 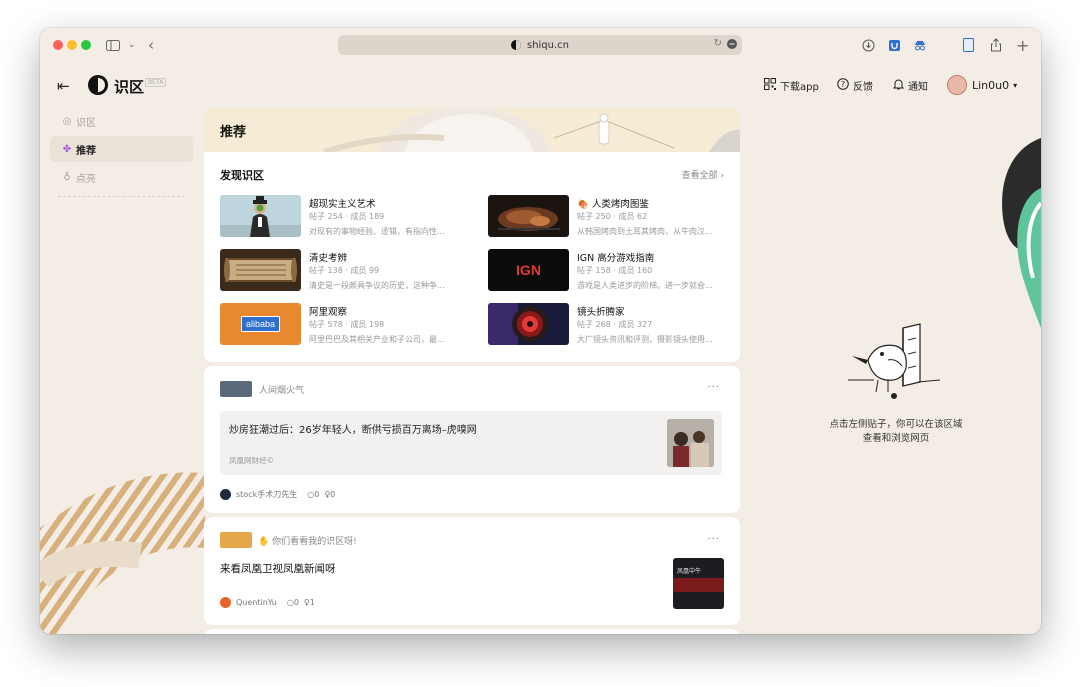 I want to click on comment-count: 0, so click(x=296, y=602).